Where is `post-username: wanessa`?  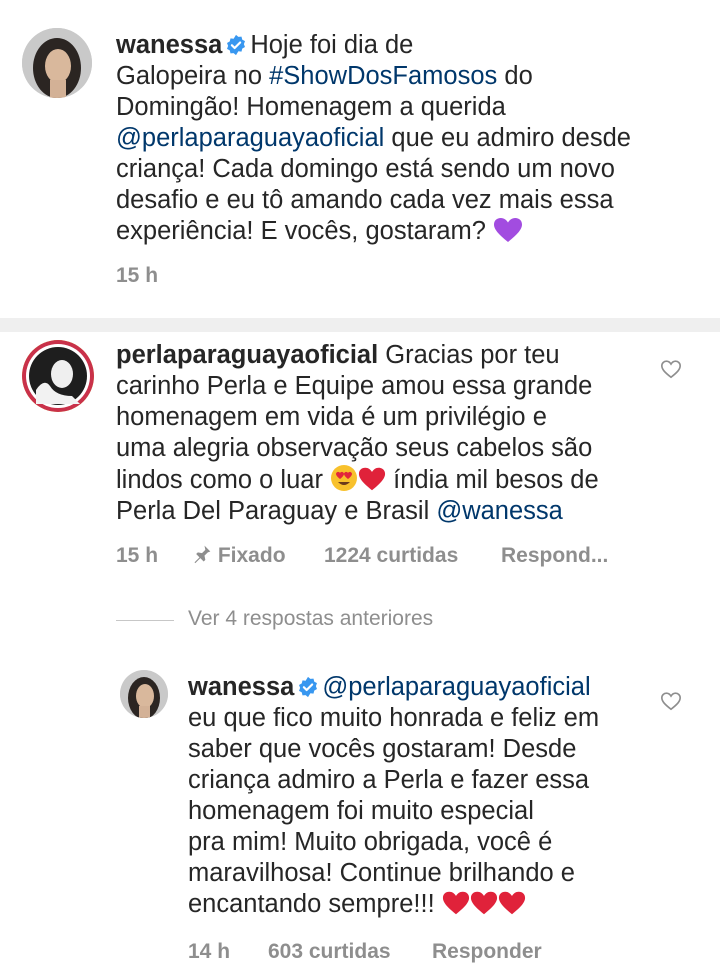
post-username: wanessa is located at coordinates (169, 45).